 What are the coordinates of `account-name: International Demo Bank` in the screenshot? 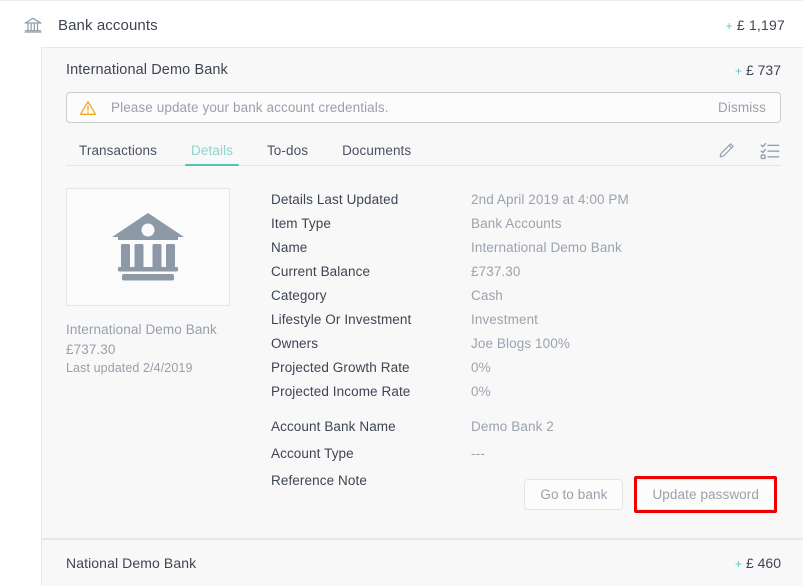 It's located at (147, 70).